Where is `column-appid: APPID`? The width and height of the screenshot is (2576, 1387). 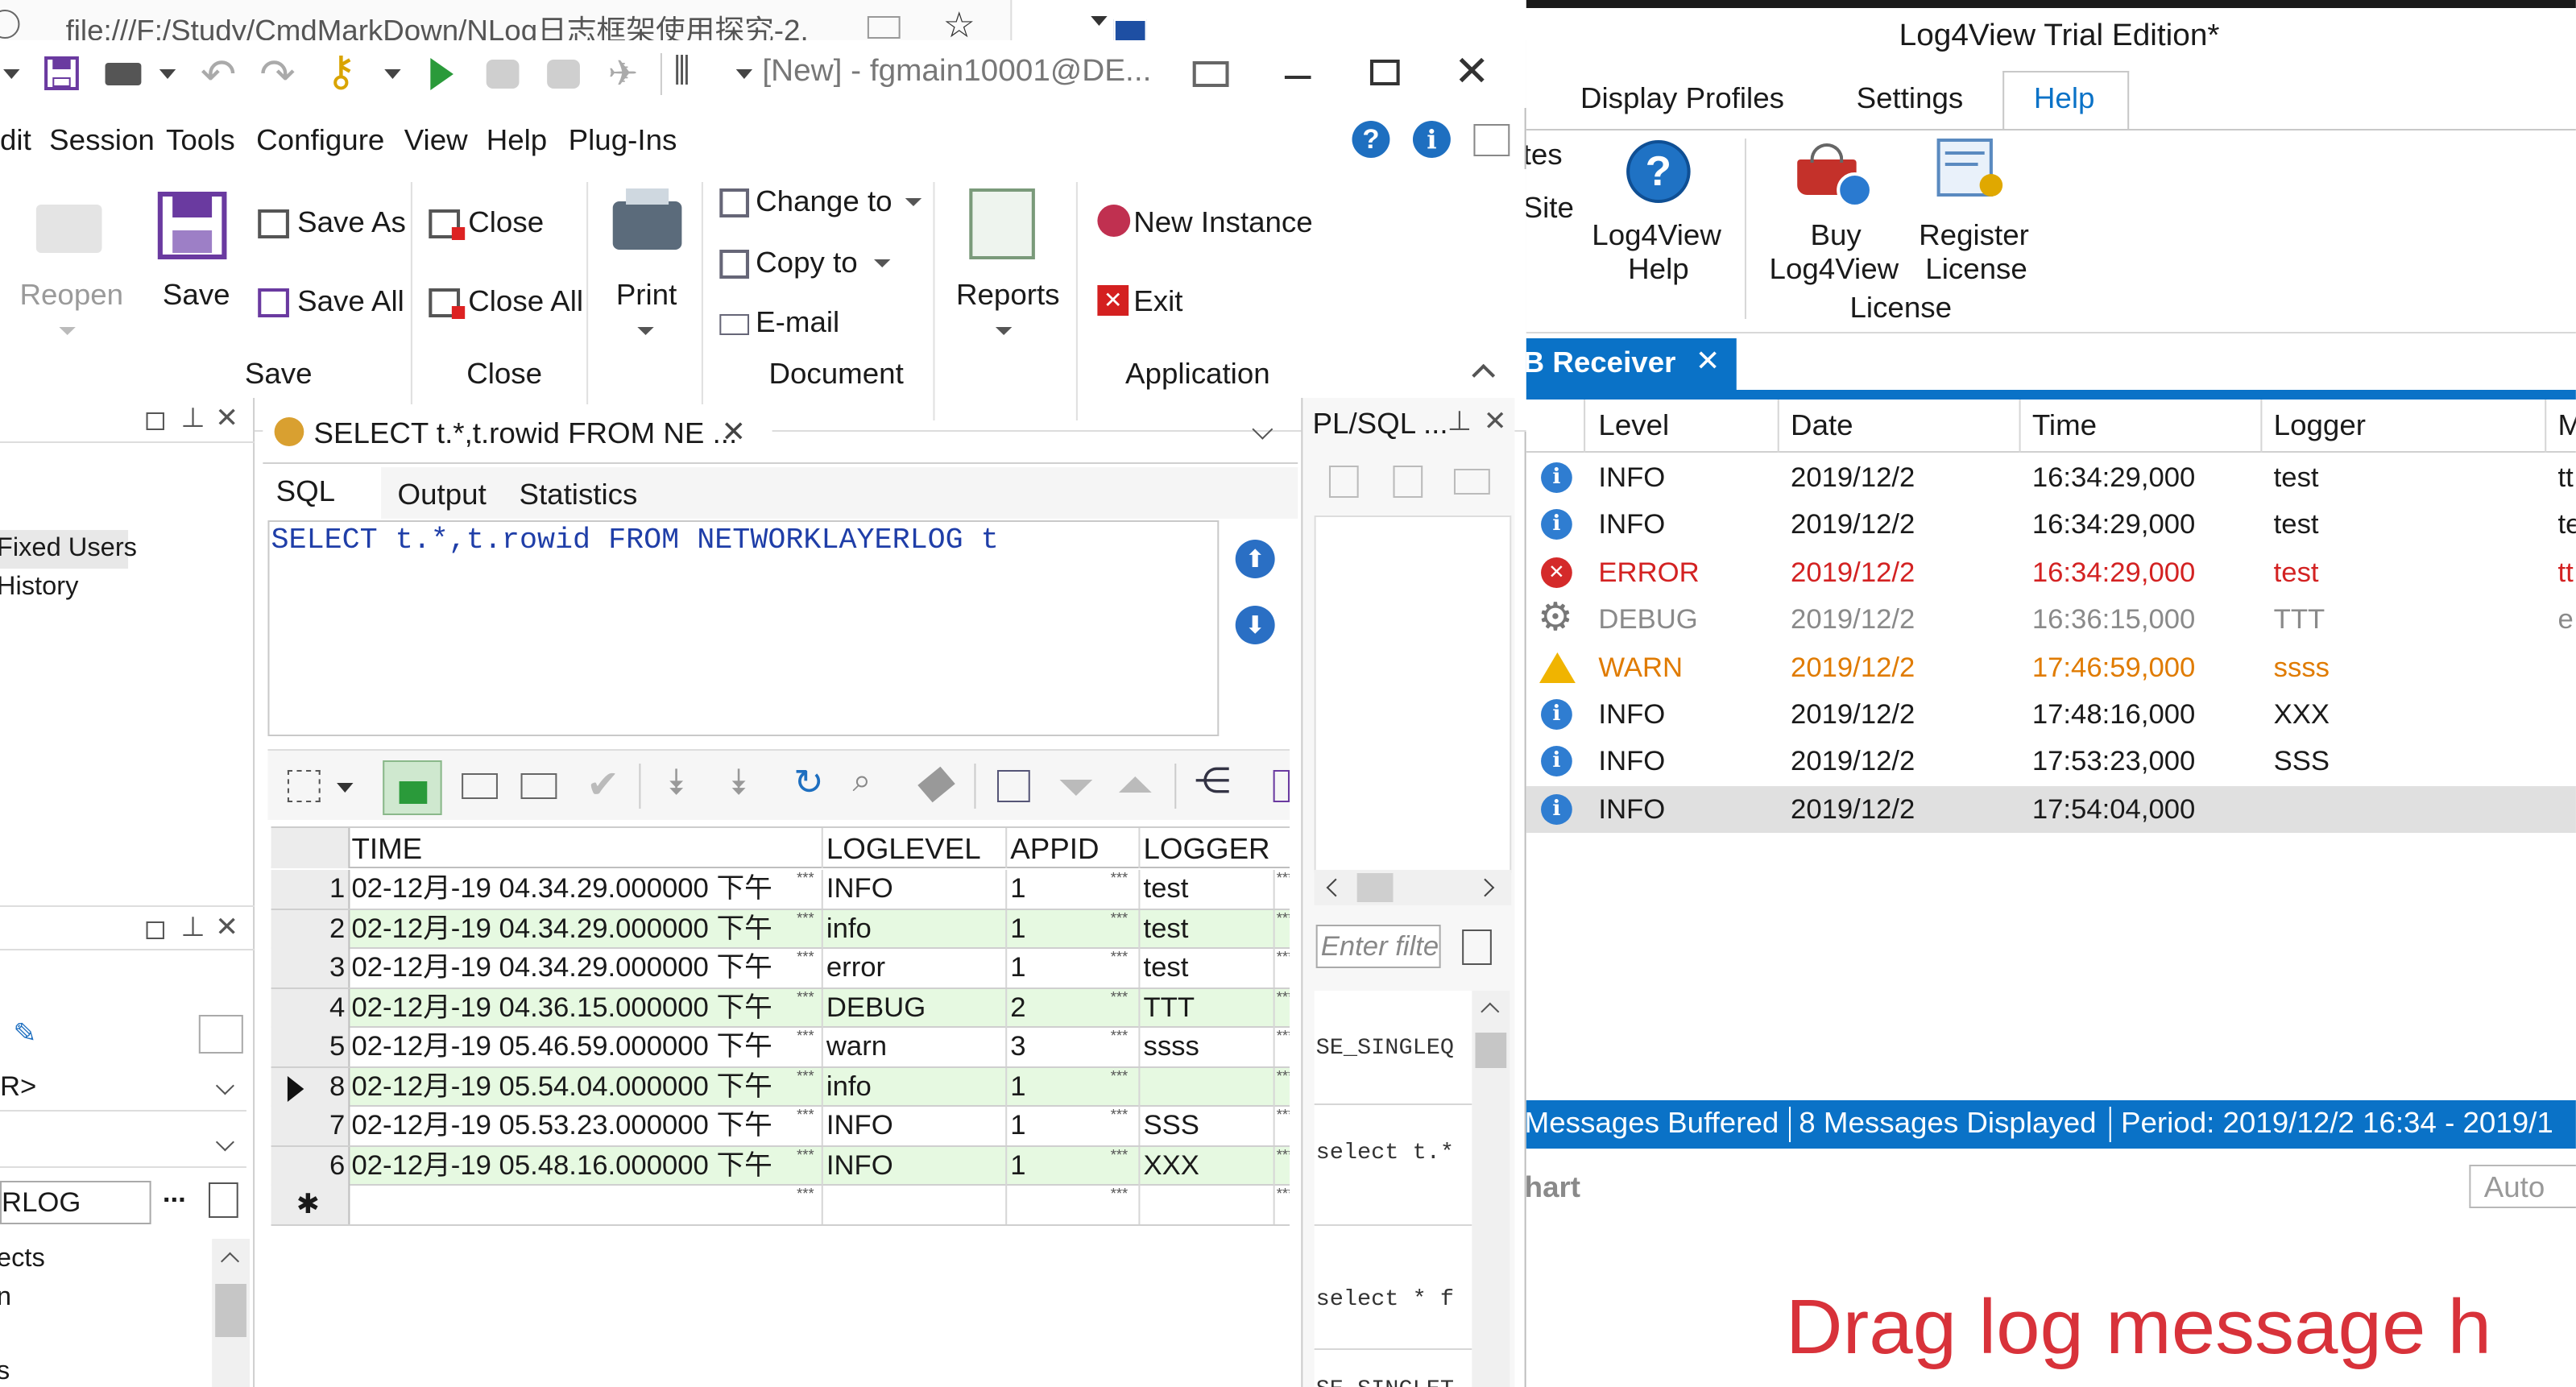 column-appid: APPID is located at coordinates (1054, 850).